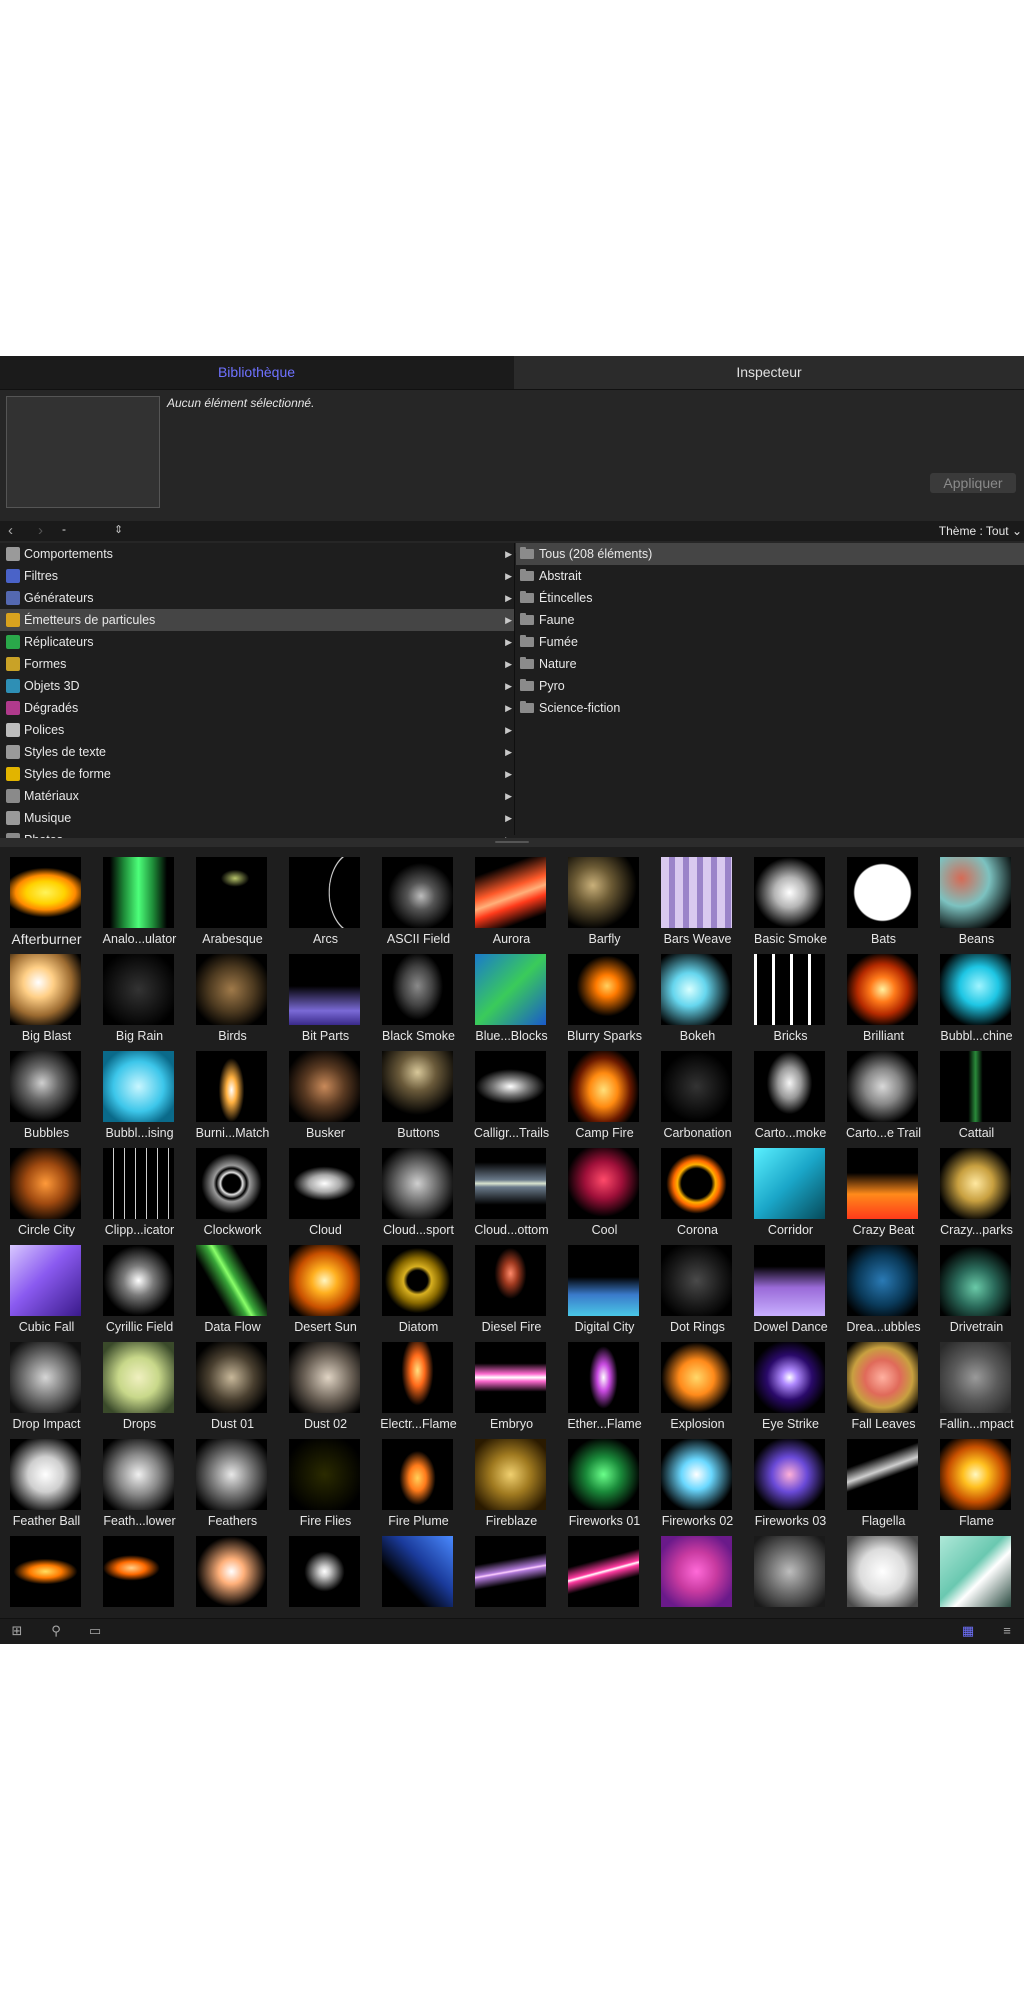 The height and width of the screenshot is (2000, 1024). I want to click on grid-item: Big Rain, so click(139, 993).